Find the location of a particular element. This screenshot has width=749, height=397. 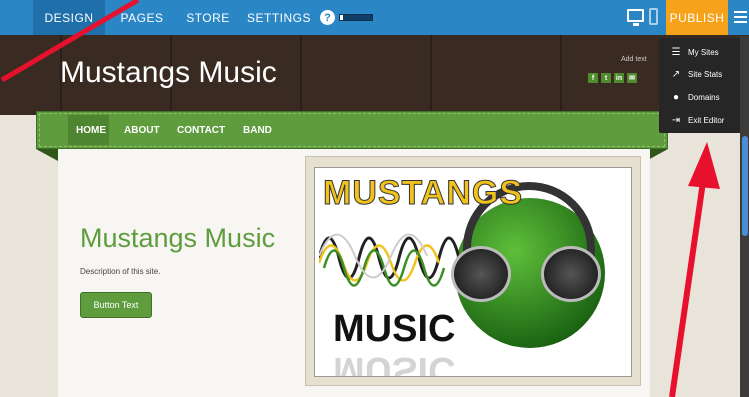

menu-item-my-sites: ☰ My Sites is located at coordinates (695, 52).